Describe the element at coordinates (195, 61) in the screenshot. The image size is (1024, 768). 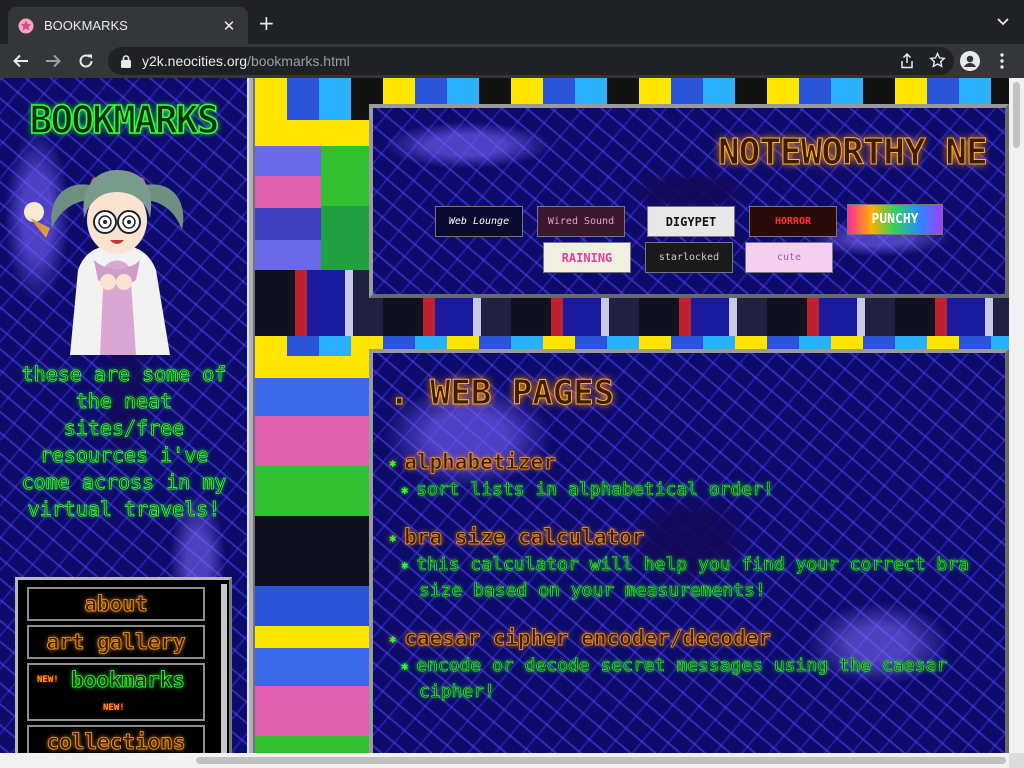
I see `url-host: y2k.neocities.org` at that location.